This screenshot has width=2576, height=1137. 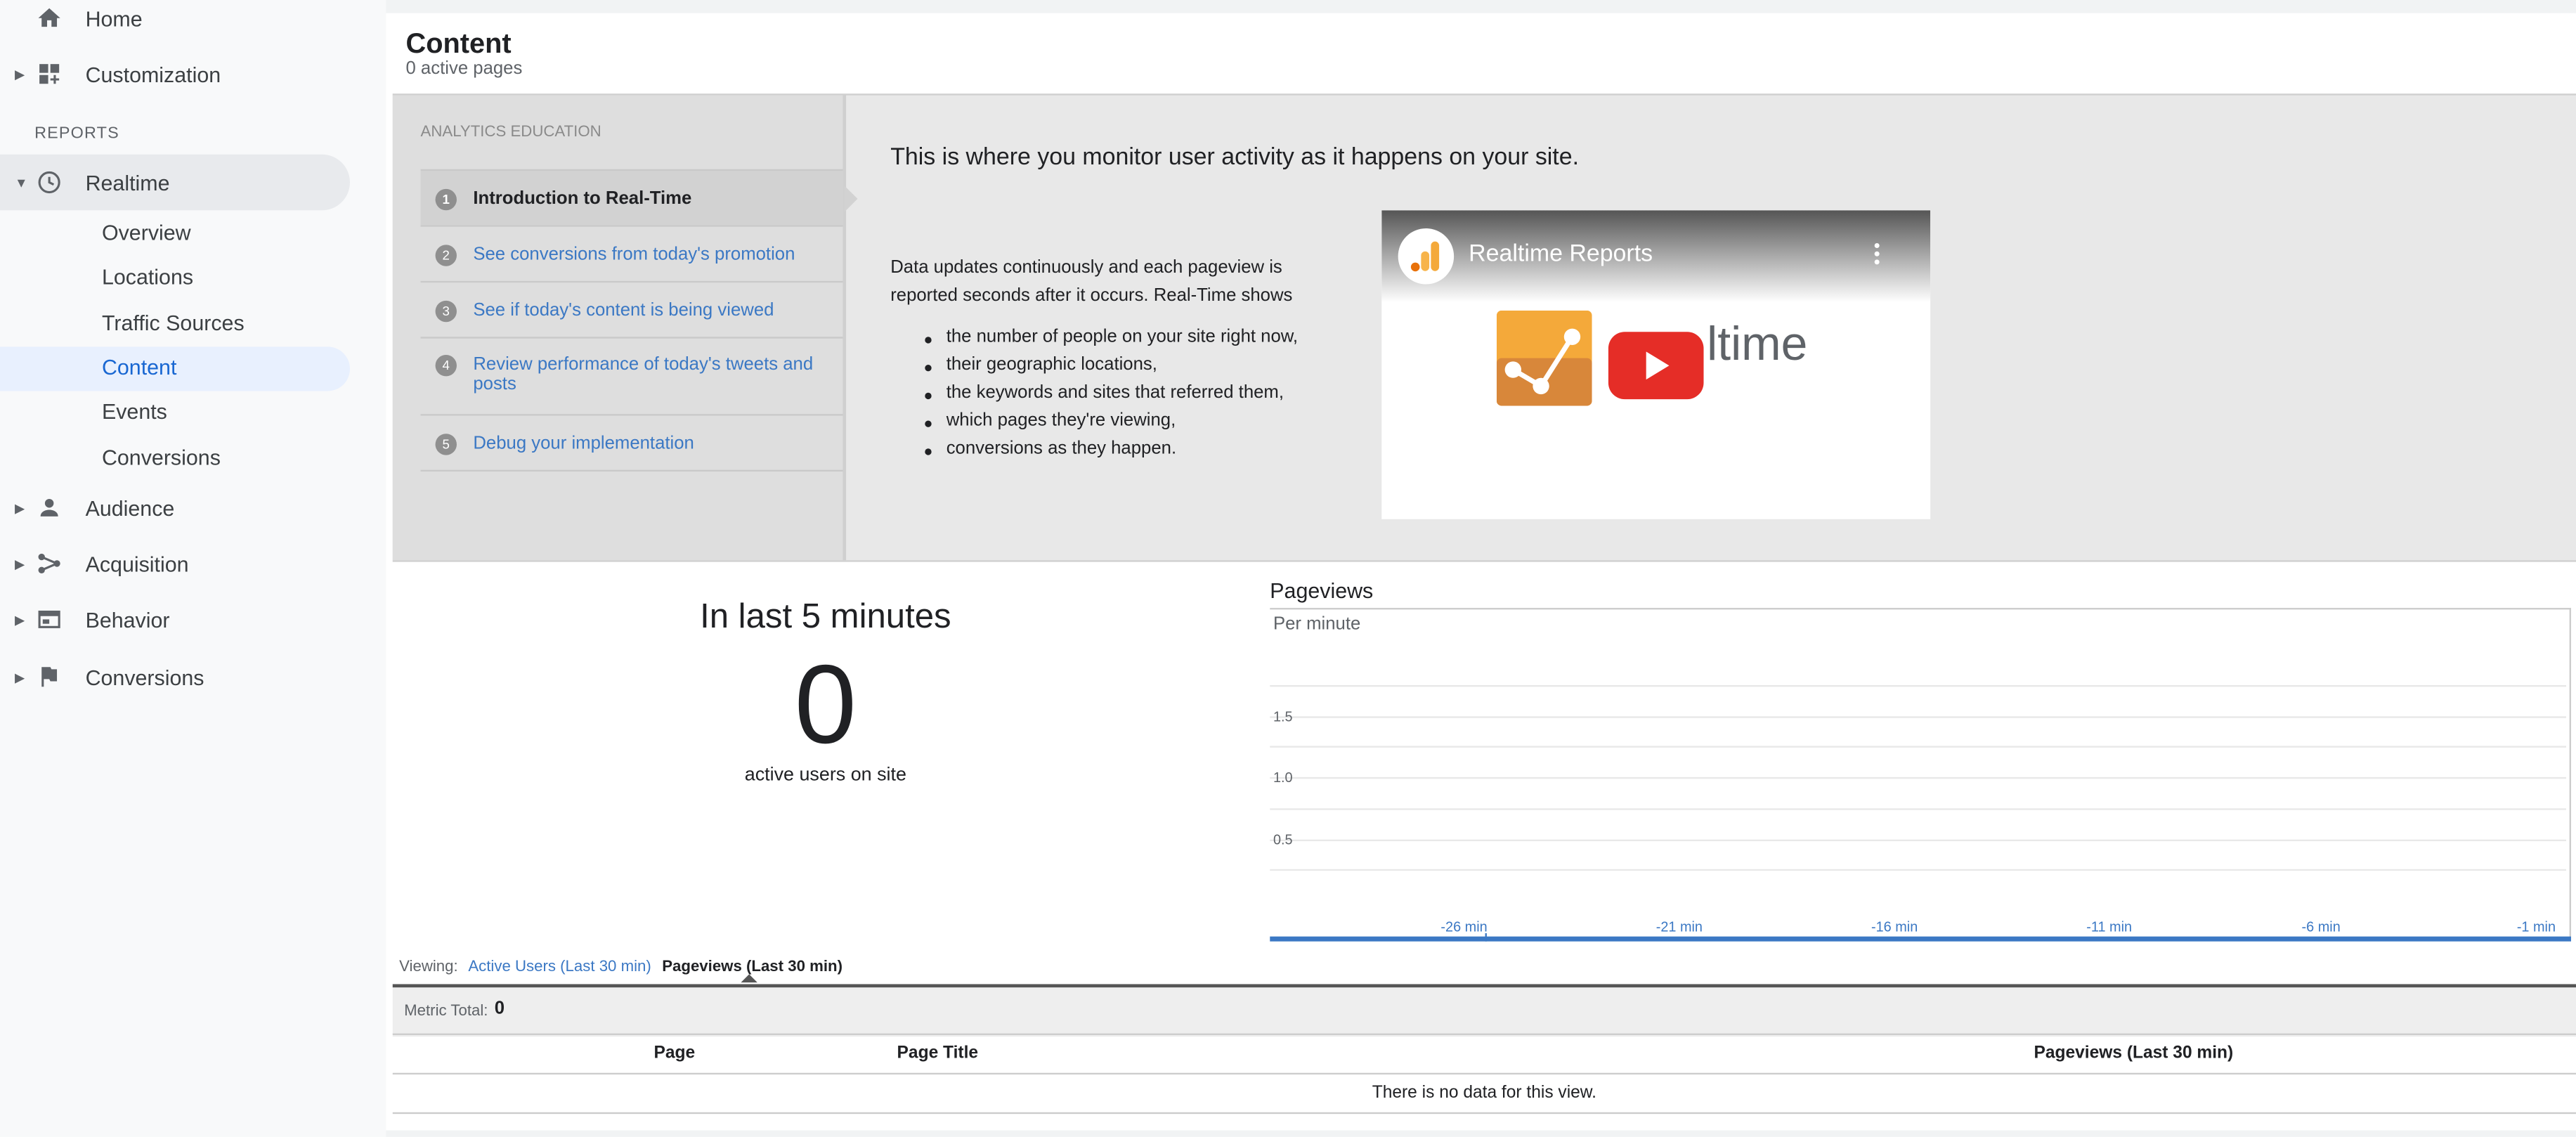 I want to click on education-step-3: 3 See if today's content is being viewed, so click(x=631, y=308).